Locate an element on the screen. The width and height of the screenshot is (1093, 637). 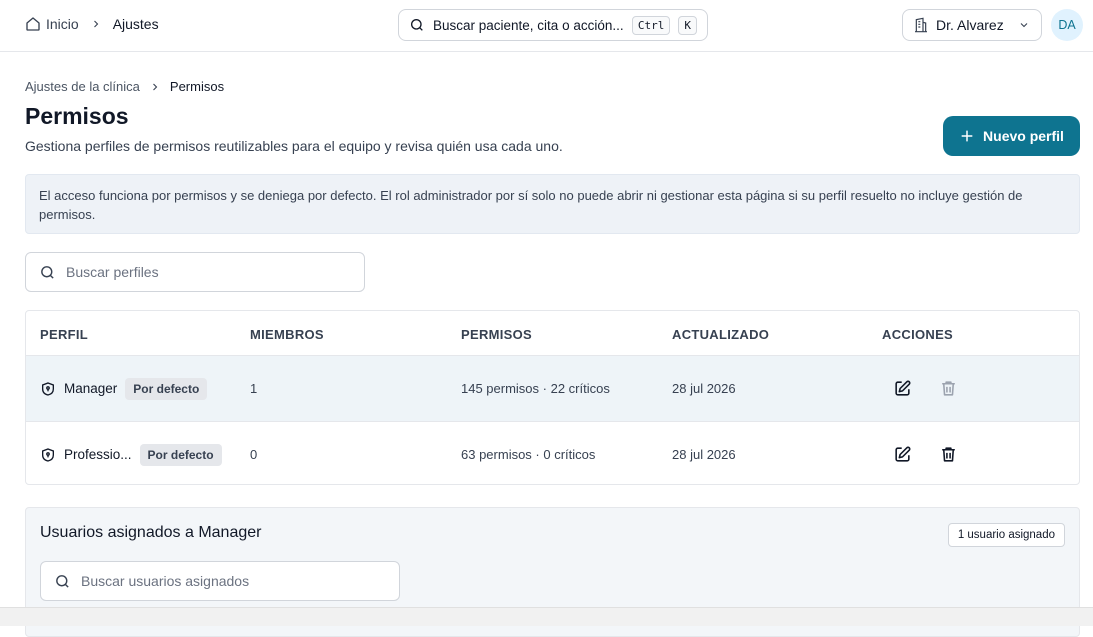
shortcut-key-ctrl: Ctrl is located at coordinates (651, 25).